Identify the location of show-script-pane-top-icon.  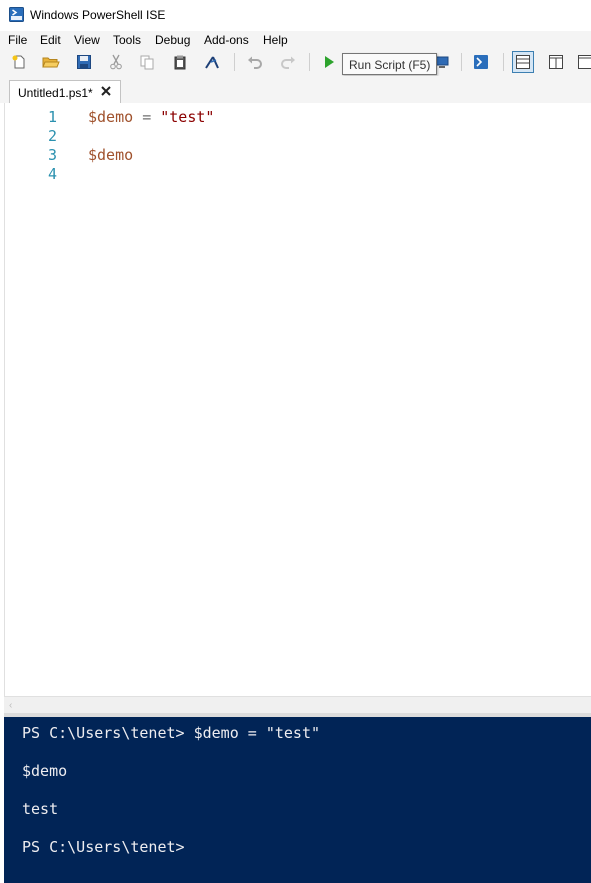
(523, 62).